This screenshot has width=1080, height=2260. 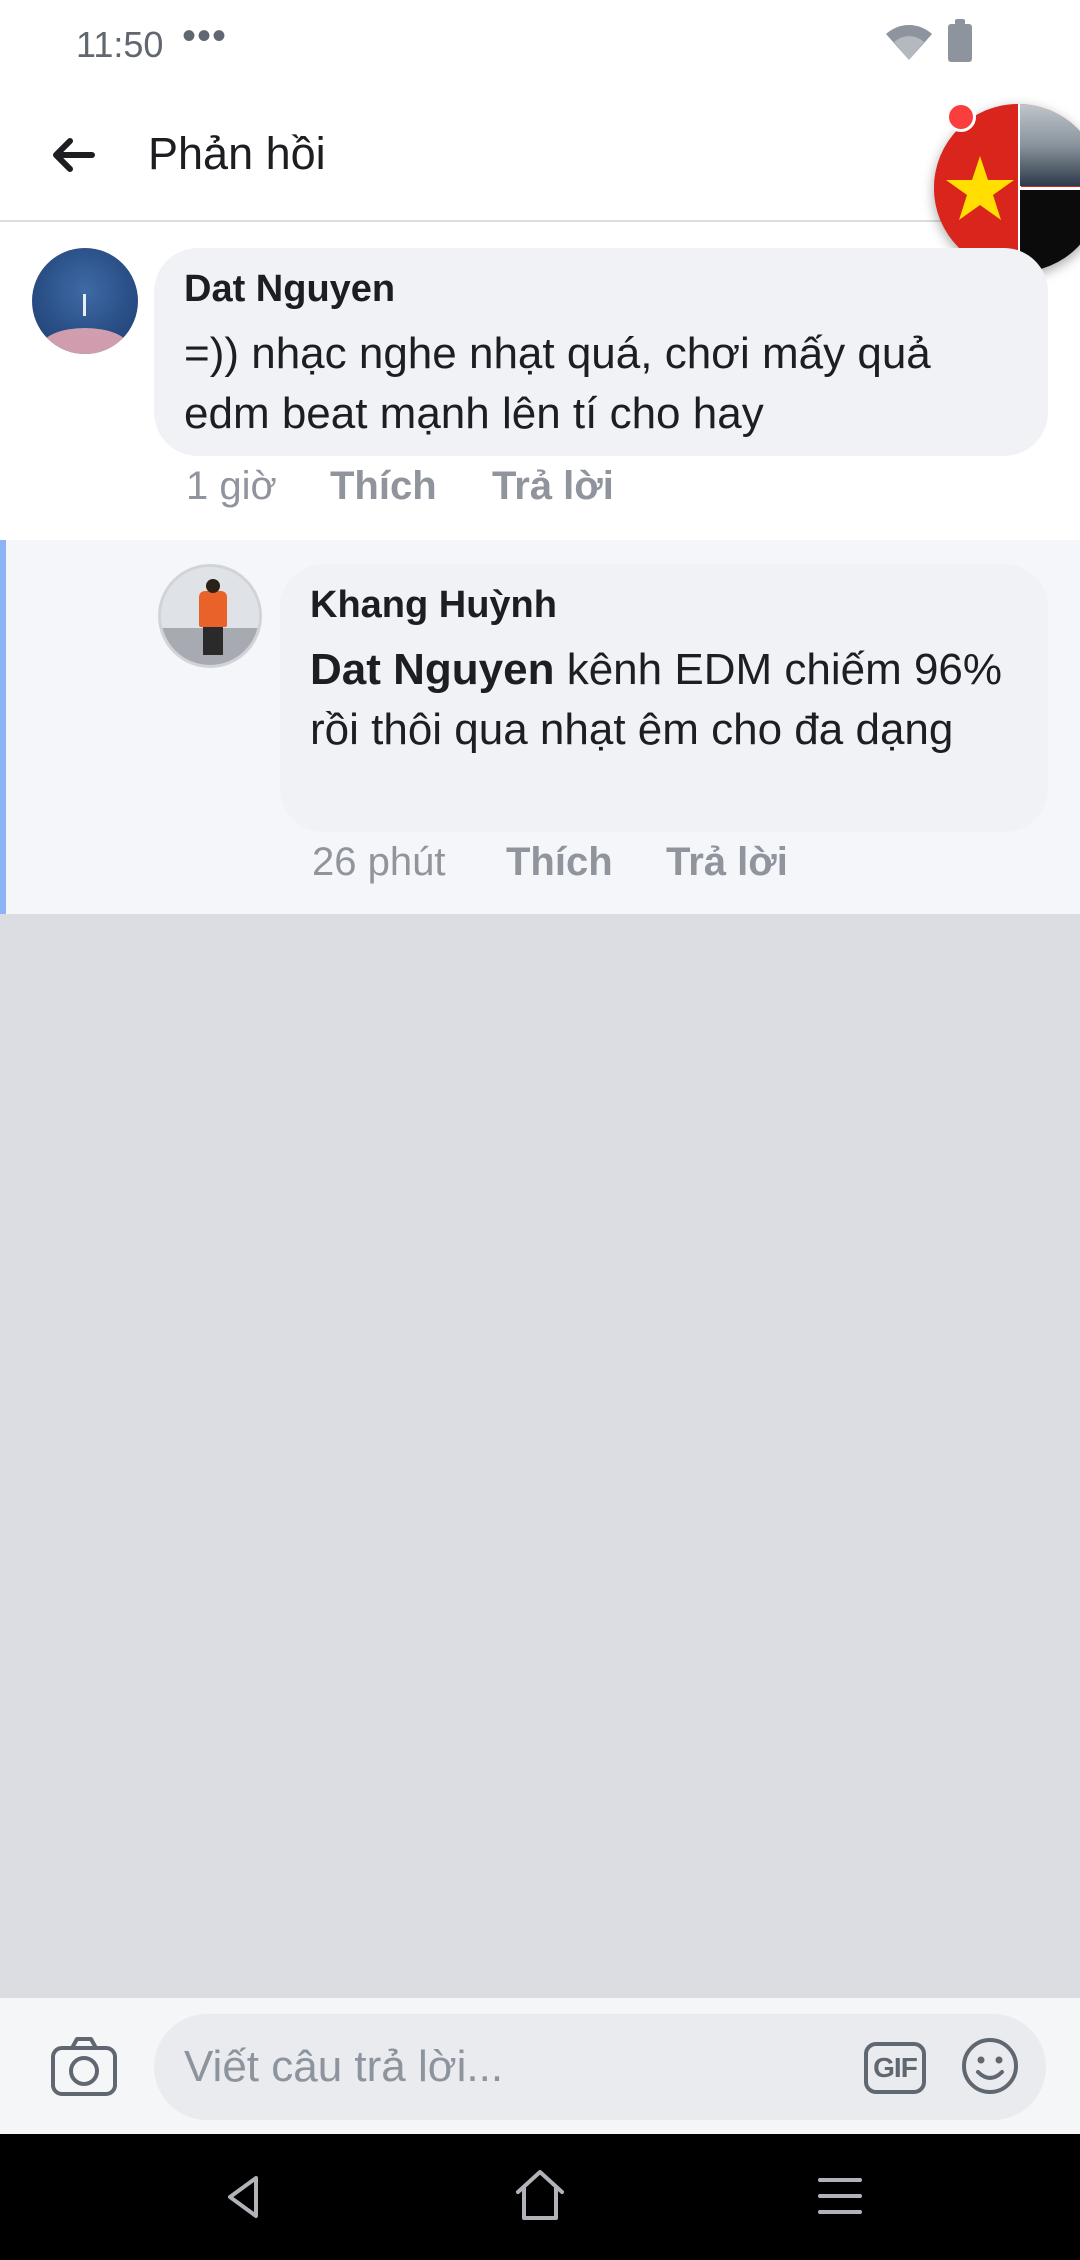 What do you see at coordinates (504, 2067) in the screenshot?
I see `reply-input` at bounding box center [504, 2067].